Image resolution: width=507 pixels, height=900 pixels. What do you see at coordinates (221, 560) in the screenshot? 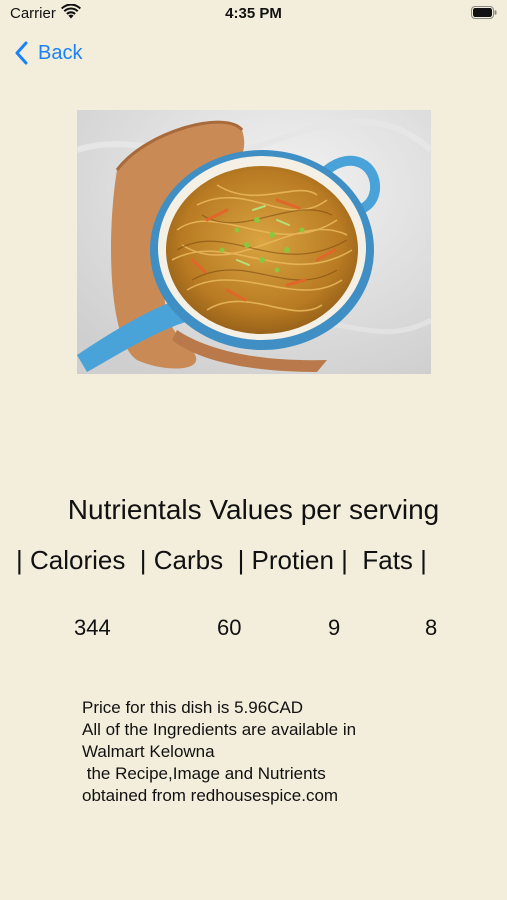
I see `nutrition-column-headers: | Calories | Carbs | Protien | Fats |` at bounding box center [221, 560].